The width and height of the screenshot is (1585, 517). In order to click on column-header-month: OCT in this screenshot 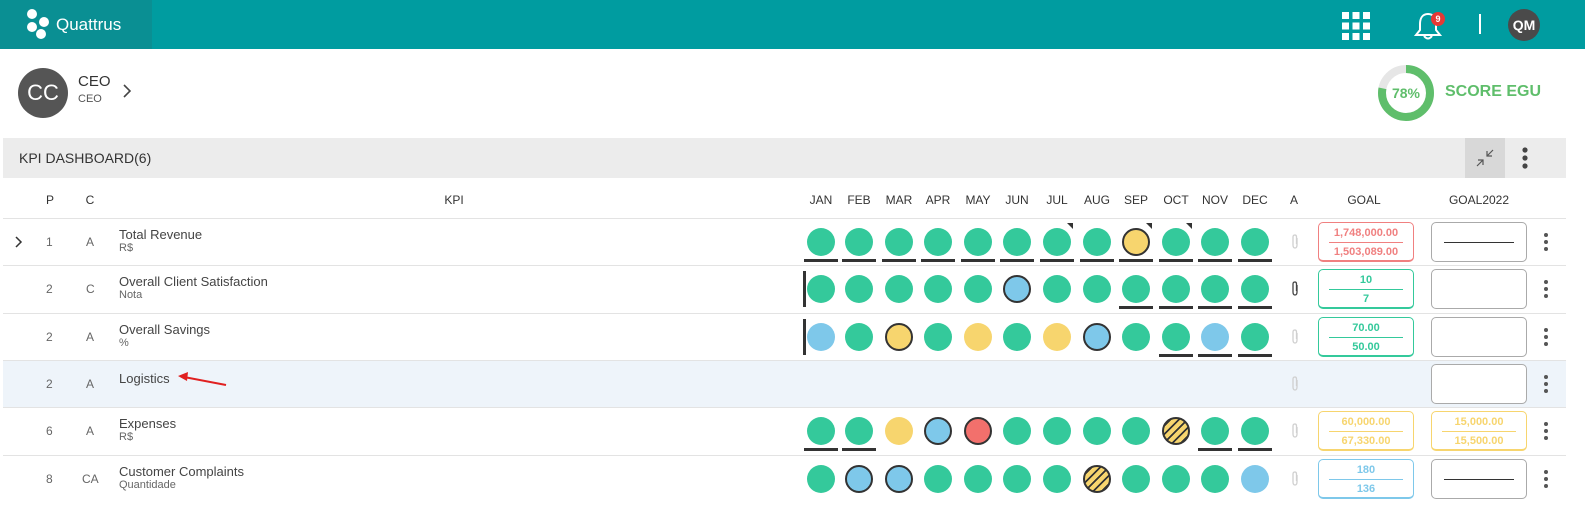, I will do `click(1176, 200)`.